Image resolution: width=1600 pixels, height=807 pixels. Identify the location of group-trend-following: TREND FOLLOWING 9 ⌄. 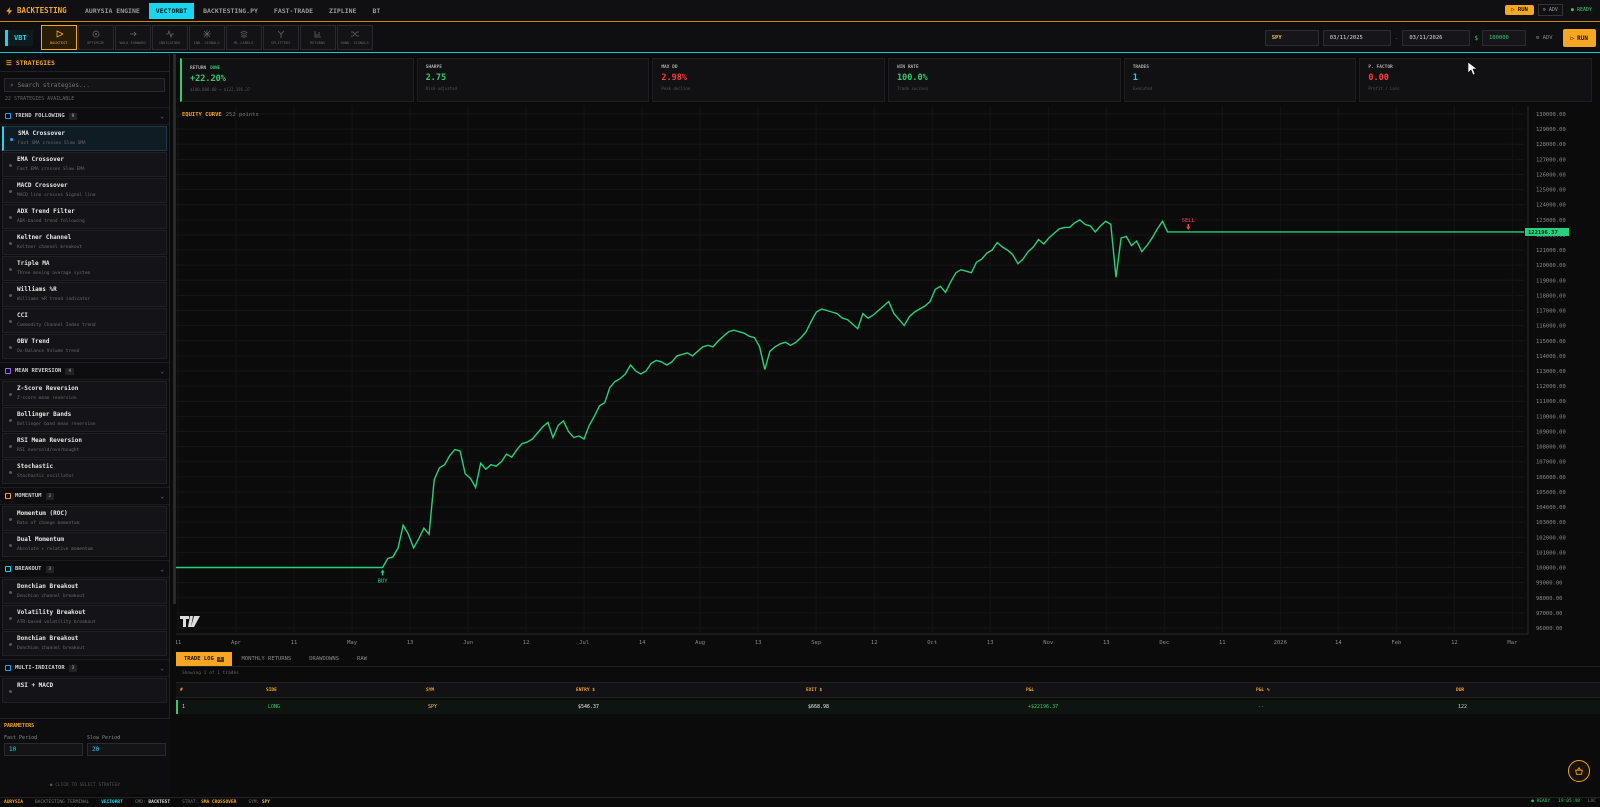
(84, 116).